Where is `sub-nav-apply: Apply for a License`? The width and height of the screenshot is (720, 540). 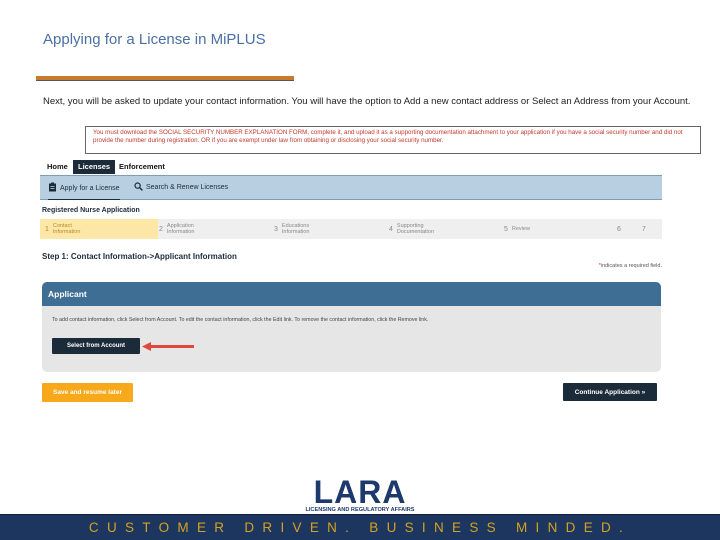 sub-nav-apply: Apply for a License is located at coordinates (84, 191).